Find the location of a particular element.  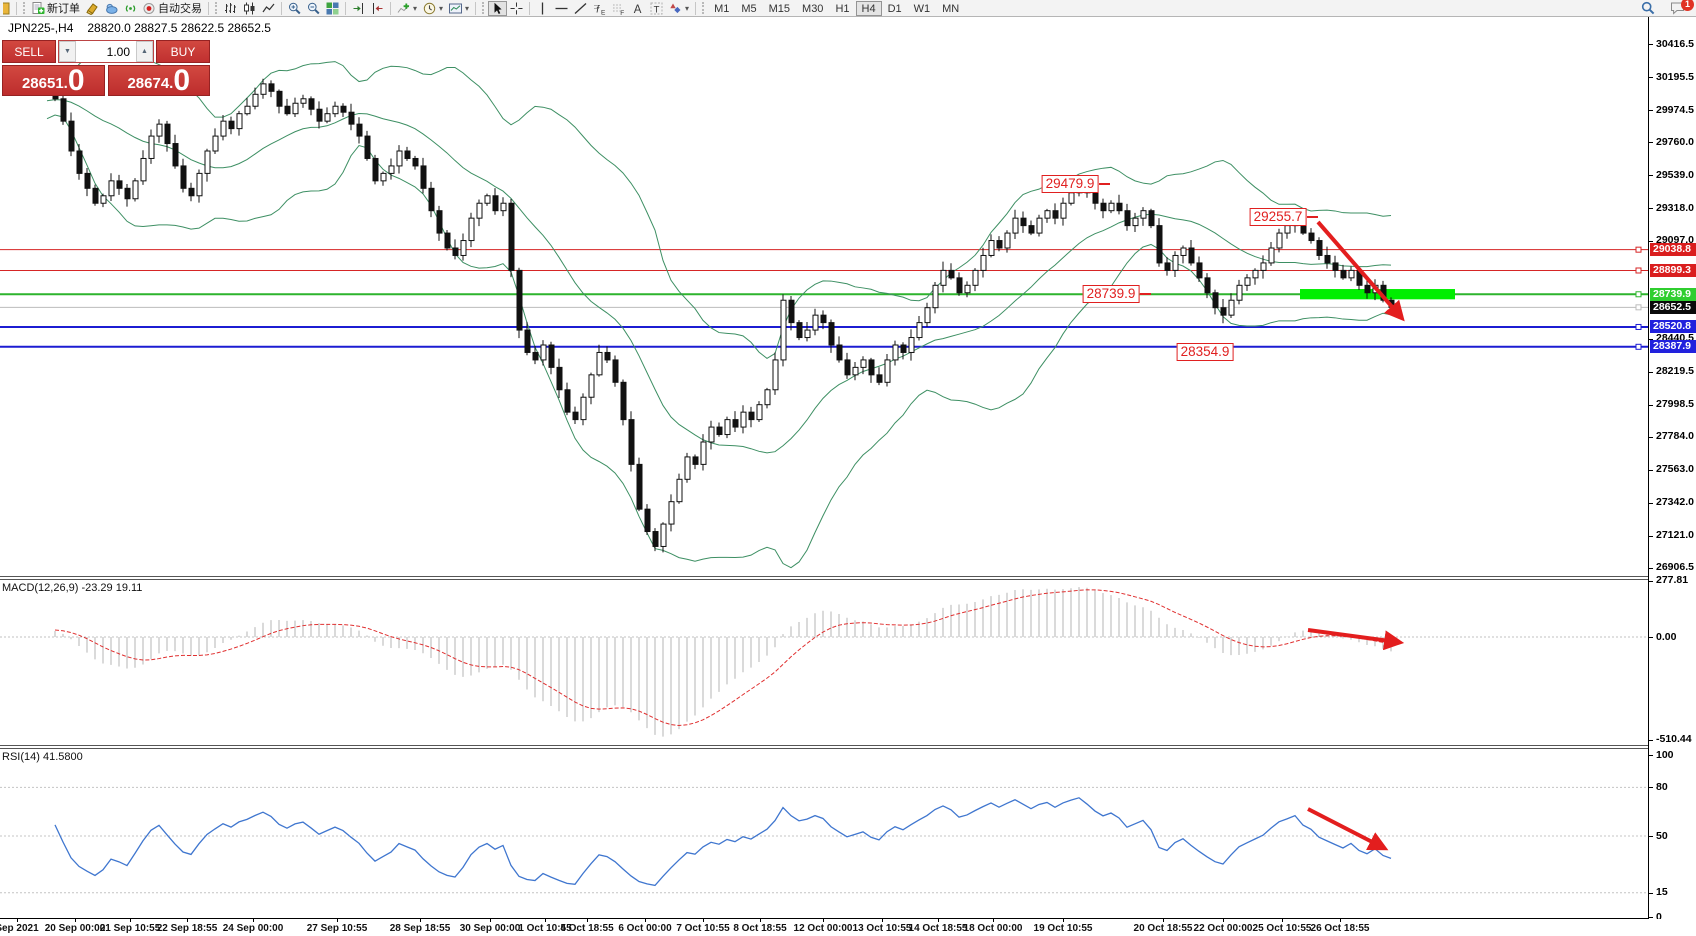

sell-button: SELL is located at coordinates (29, 51).